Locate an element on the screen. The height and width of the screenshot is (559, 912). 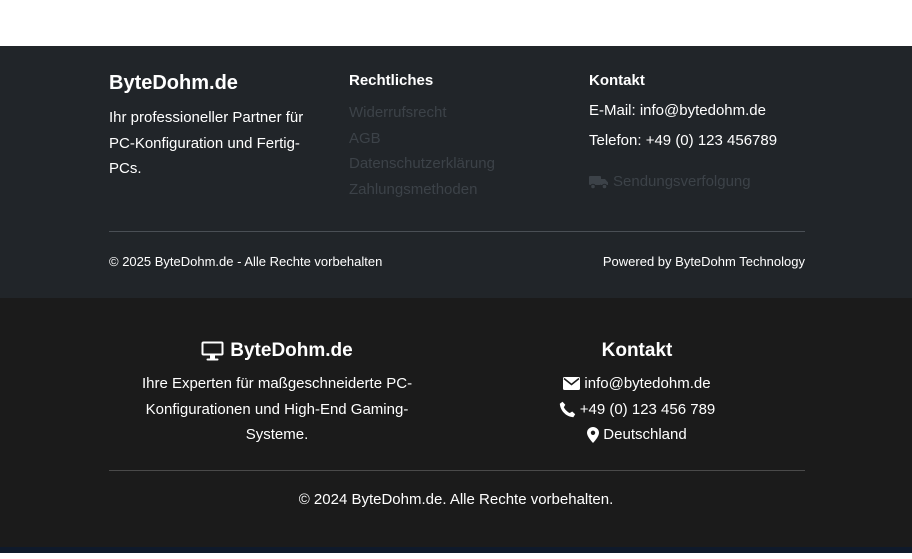
link-agb: AGB is located at coordinates (422, 139).